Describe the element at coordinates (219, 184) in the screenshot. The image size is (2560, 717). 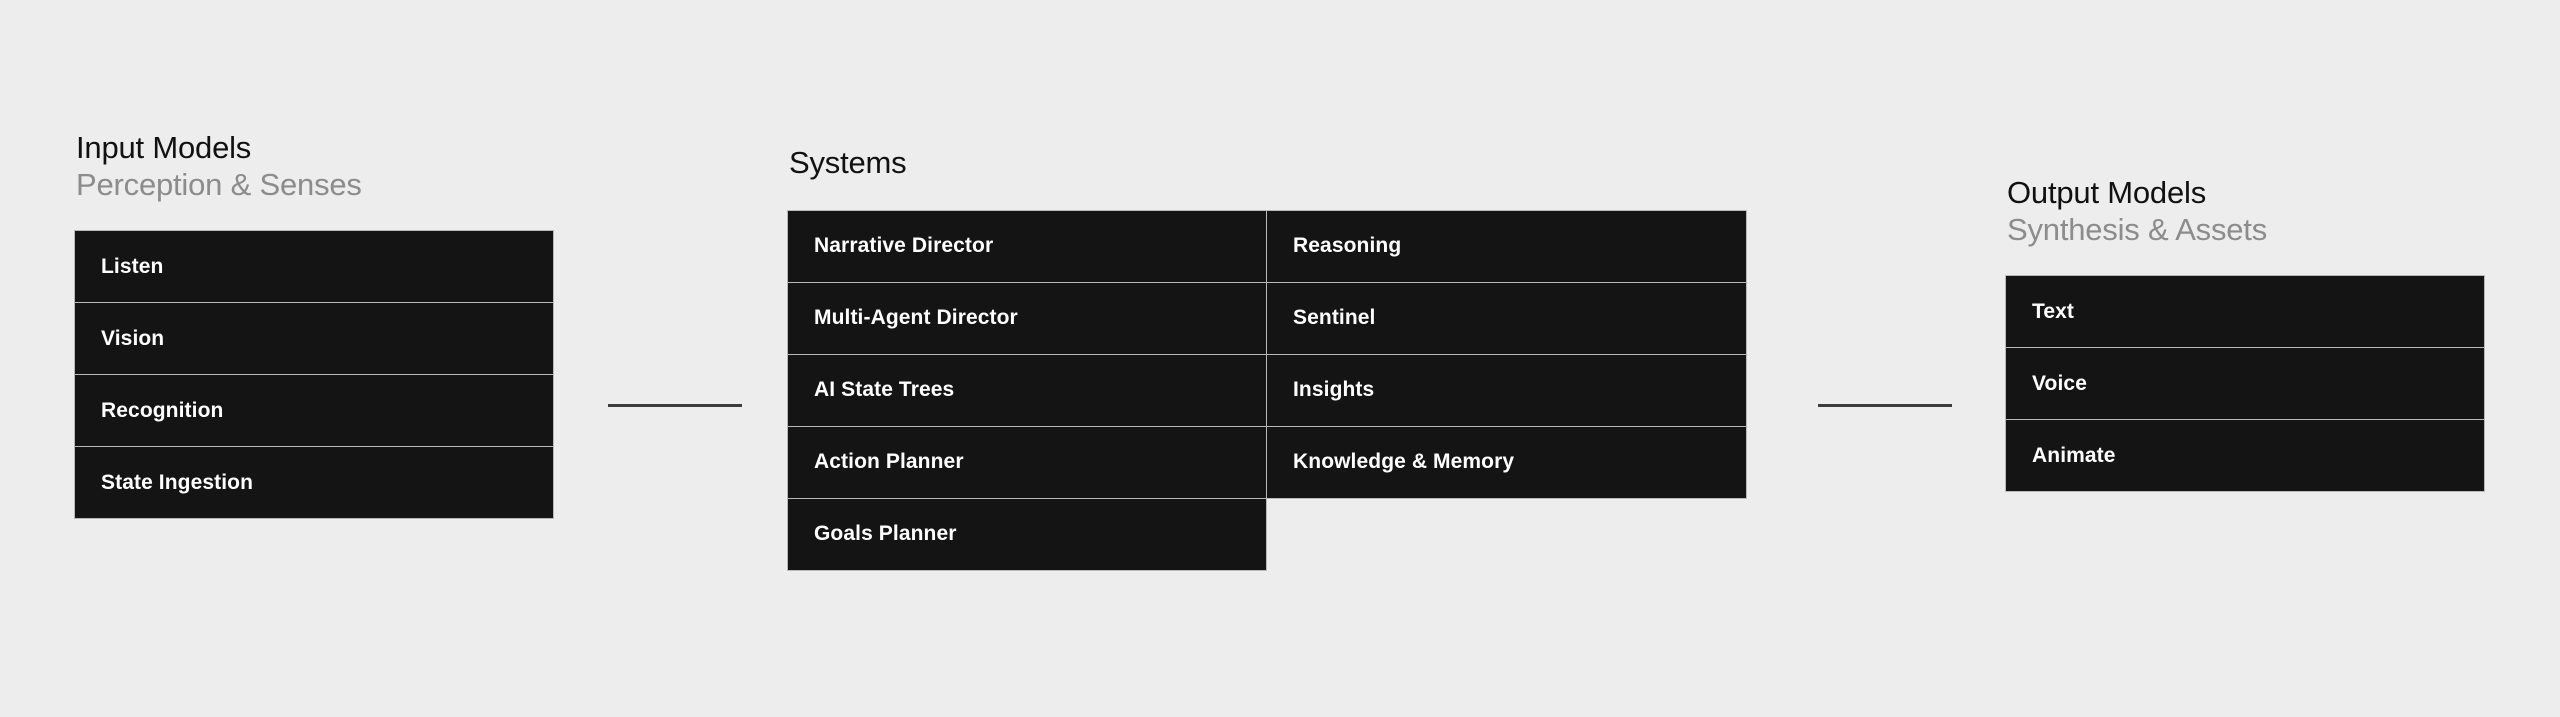
I see `input-models-subtitle: Perception & Senses` at that location.